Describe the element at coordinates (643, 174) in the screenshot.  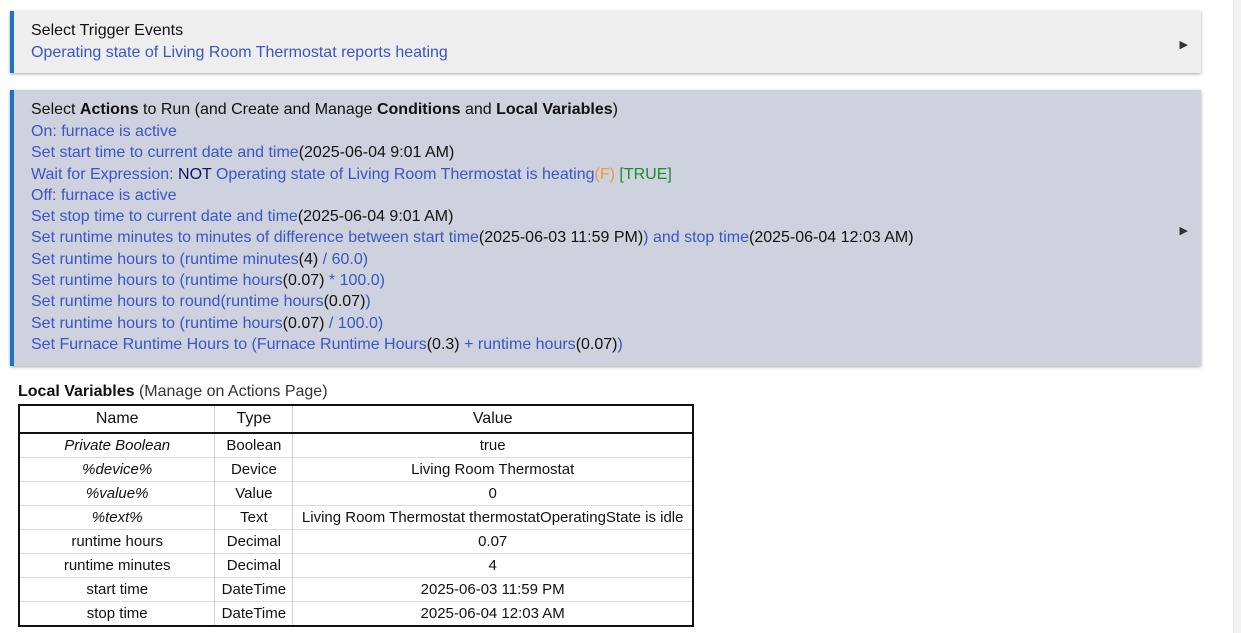
I see `action-segment: [TRUE]` at that location.